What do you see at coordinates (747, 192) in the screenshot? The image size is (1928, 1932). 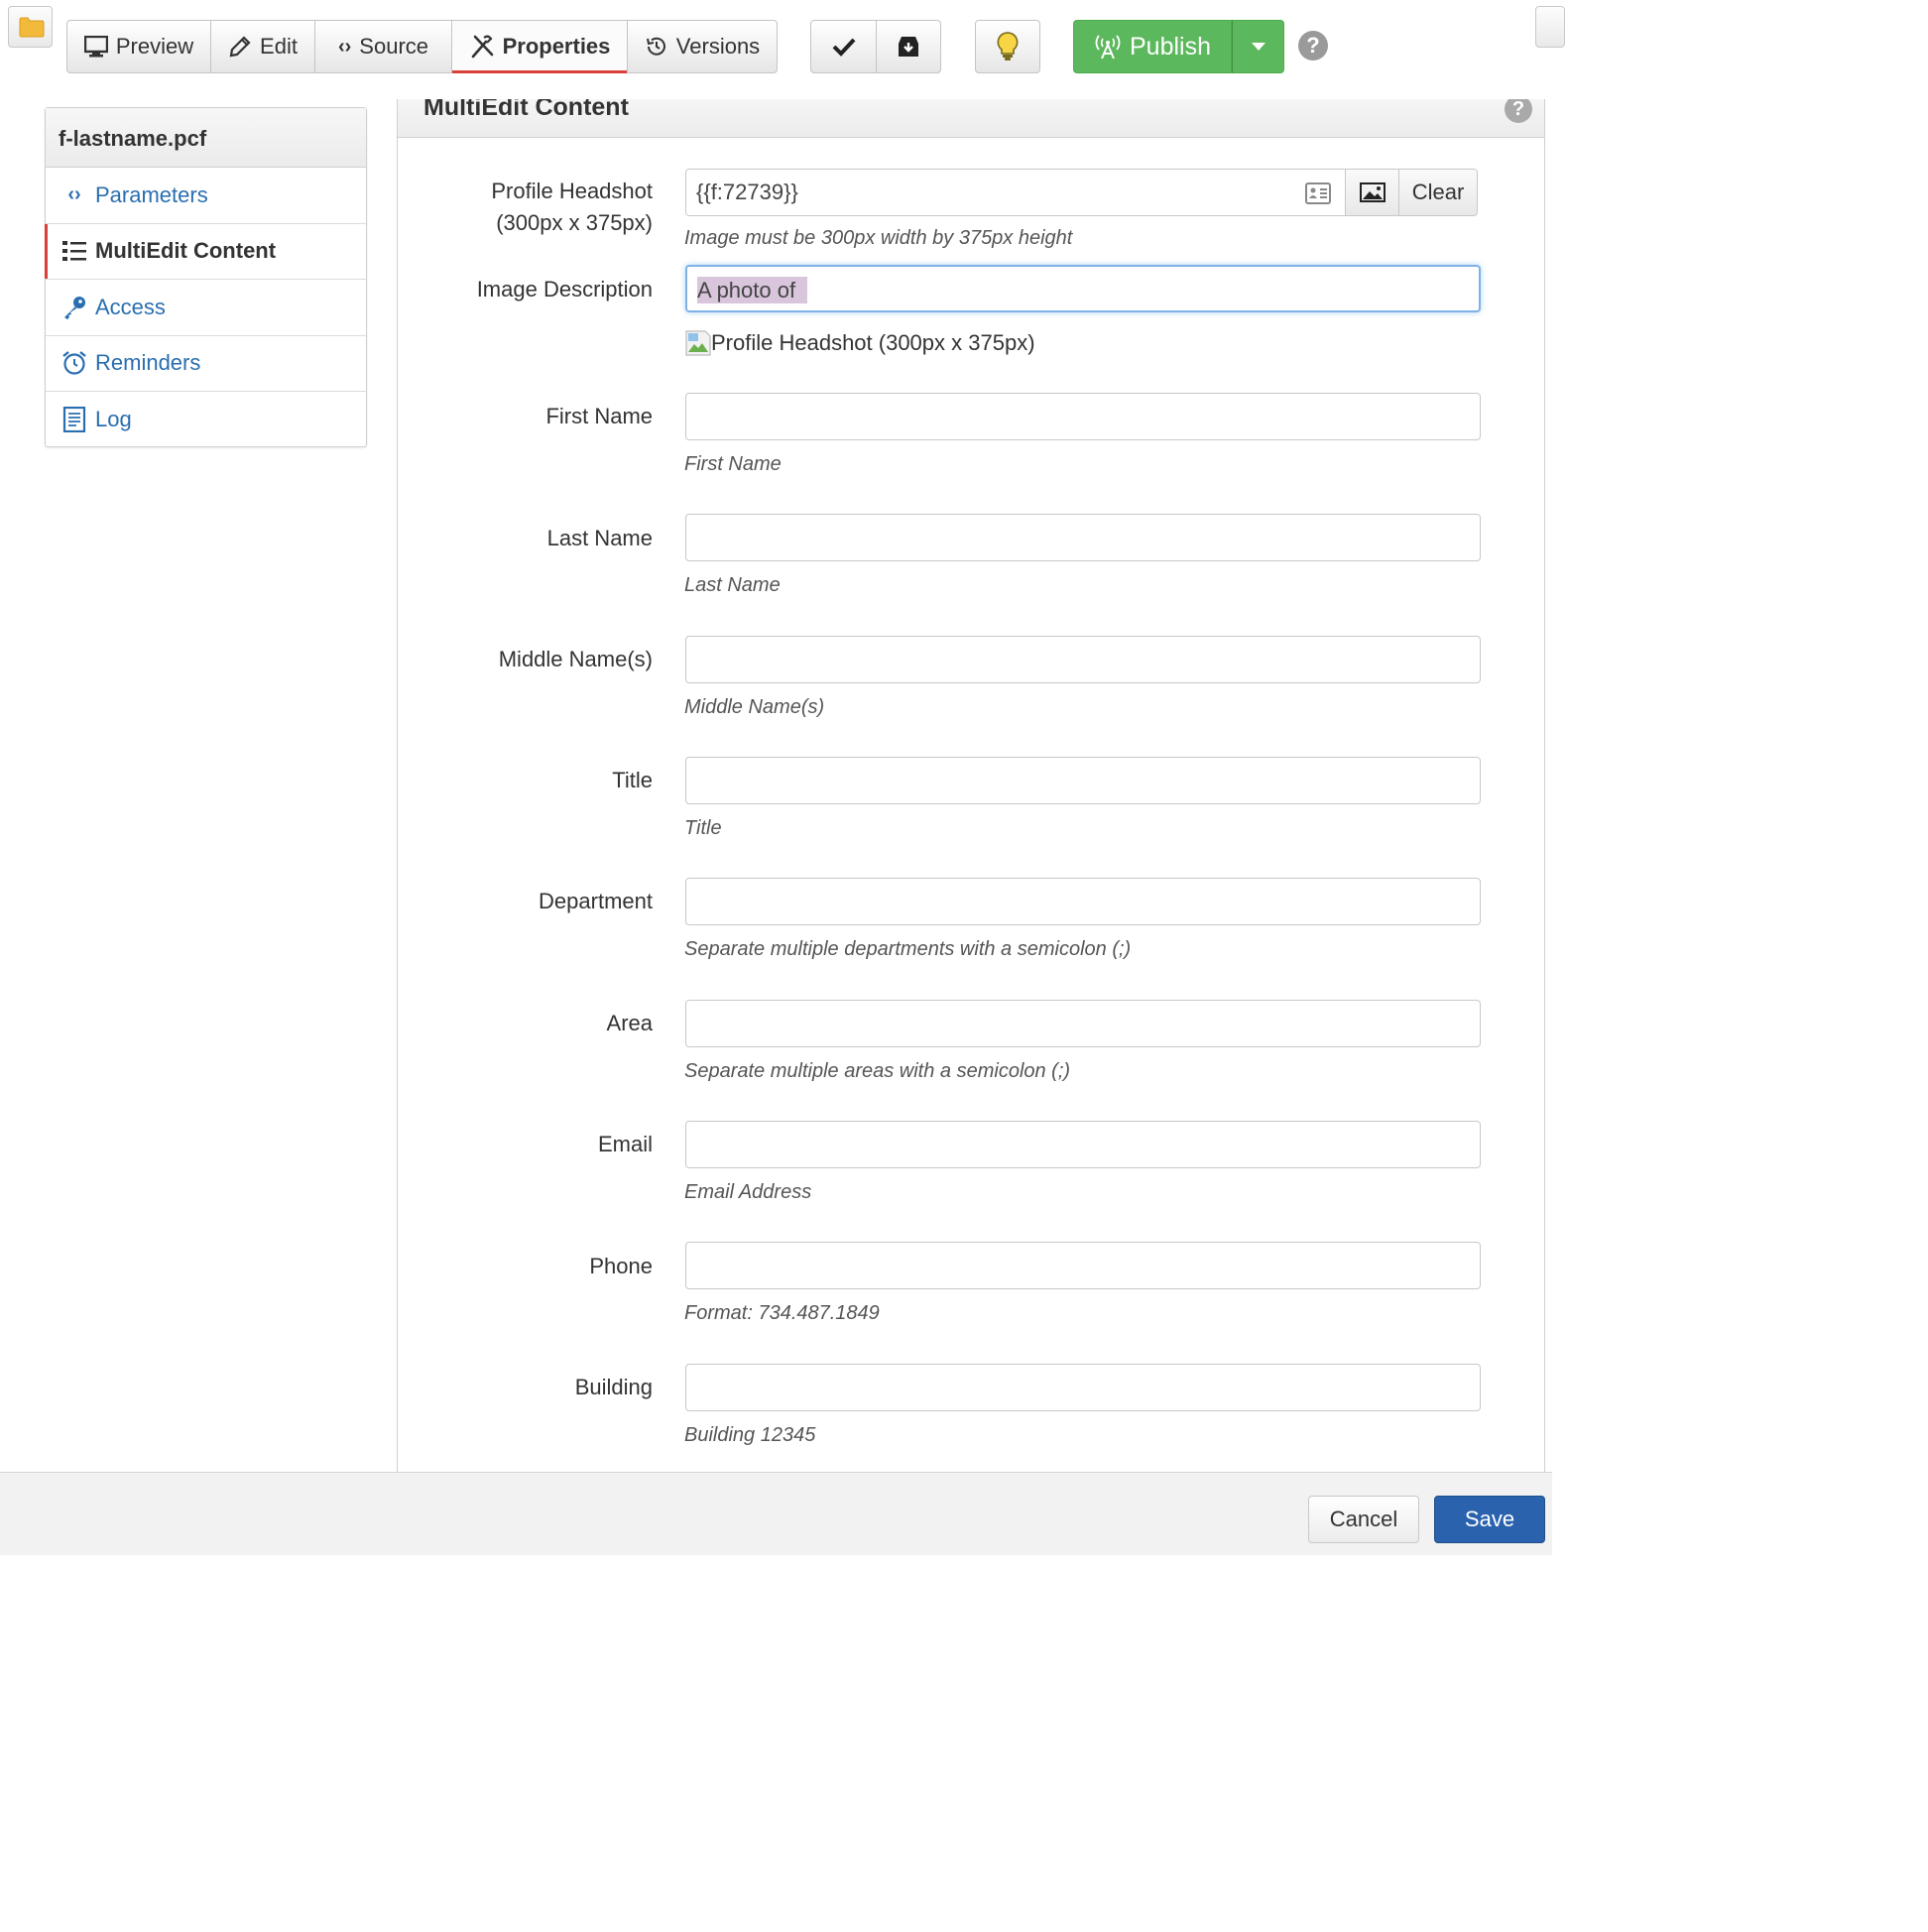 I see `headshot-value: {{f:72739}}` at bounding box center [747, 192].